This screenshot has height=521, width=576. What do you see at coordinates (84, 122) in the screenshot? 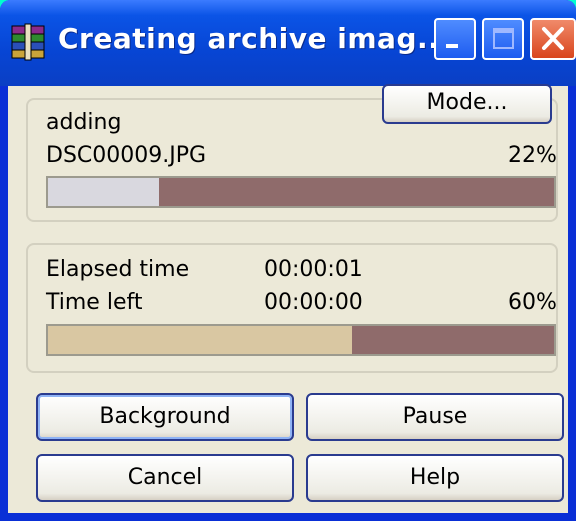
I see `action-label: adding` at bounding box center [84, 122].